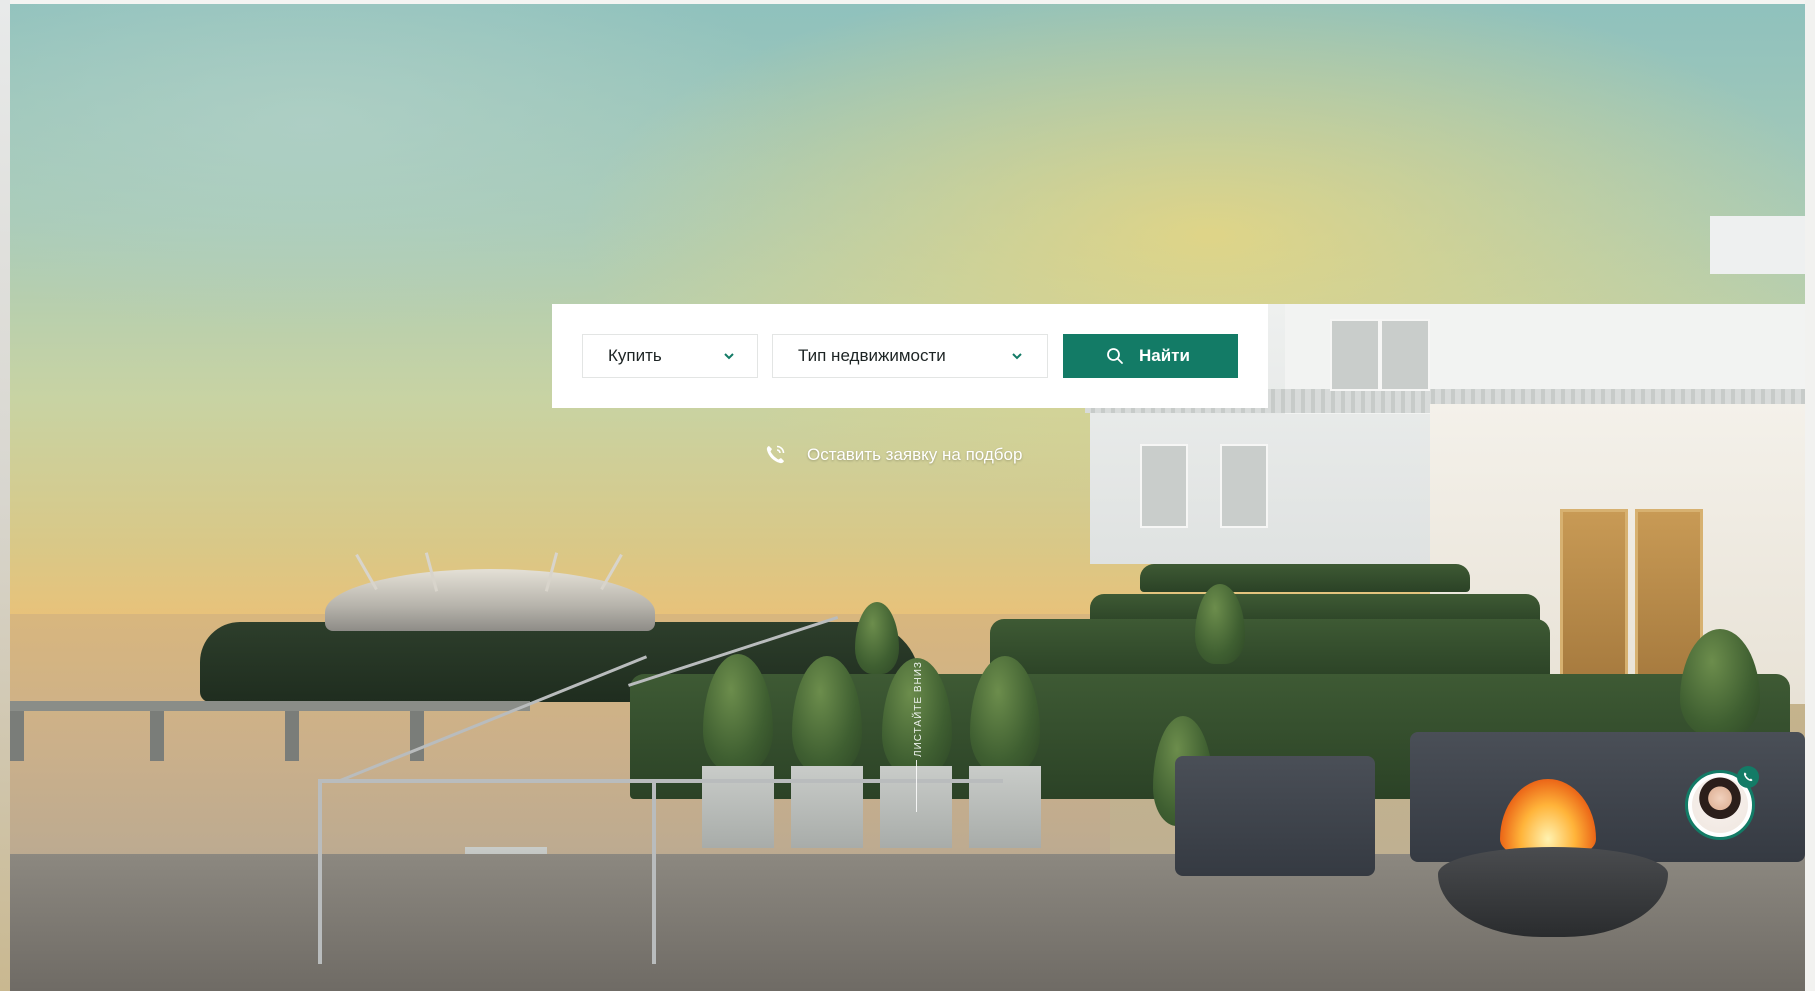 The height and width of the screenshot is (991, 1815). Describe the element at coordinates (877, 638) in the screenshot. I see `topiary` at that location.